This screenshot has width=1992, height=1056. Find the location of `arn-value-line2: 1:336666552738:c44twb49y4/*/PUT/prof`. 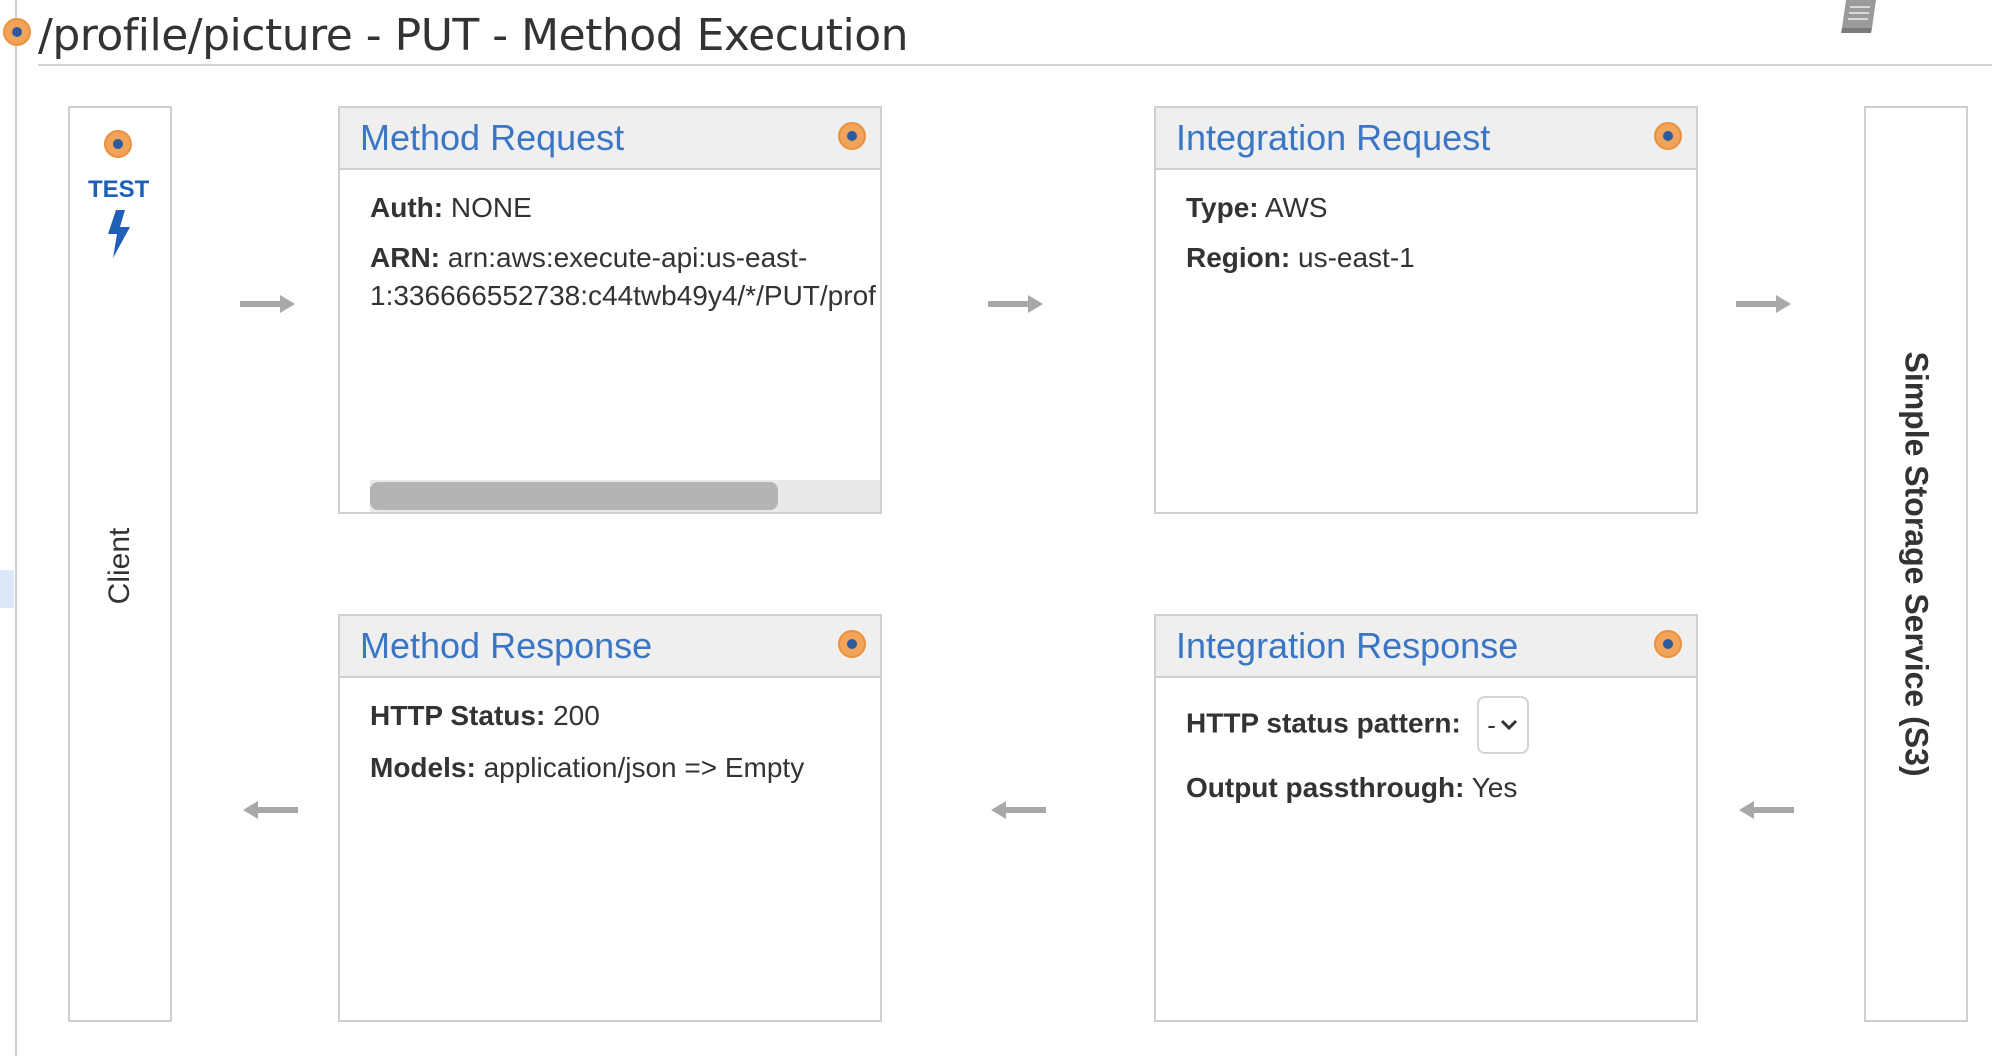

arn-value-line2: 1:336666552738:c44twb49y4/*/PUT/prof is located at coordinates (623, 295).